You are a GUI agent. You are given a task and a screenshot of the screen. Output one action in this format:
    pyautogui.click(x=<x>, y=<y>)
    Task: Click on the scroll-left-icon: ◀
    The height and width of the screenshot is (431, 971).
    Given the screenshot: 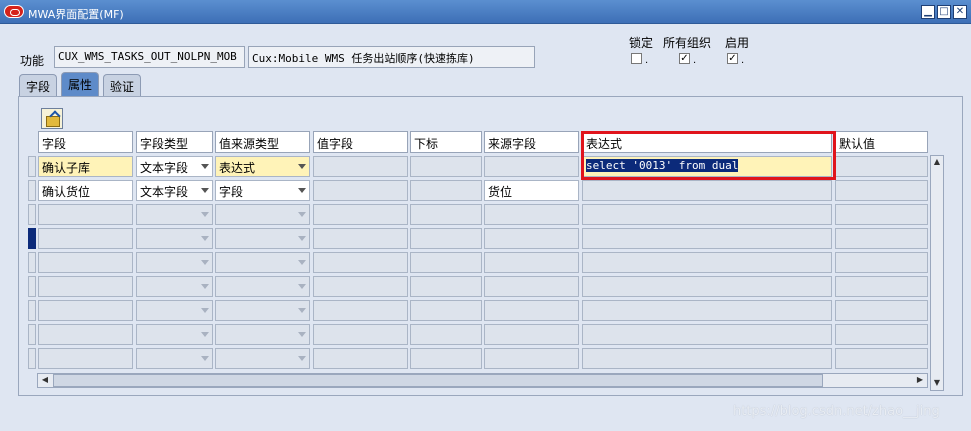 What is the action you would take?
    pyautogui.click(x=45, y=380)
    